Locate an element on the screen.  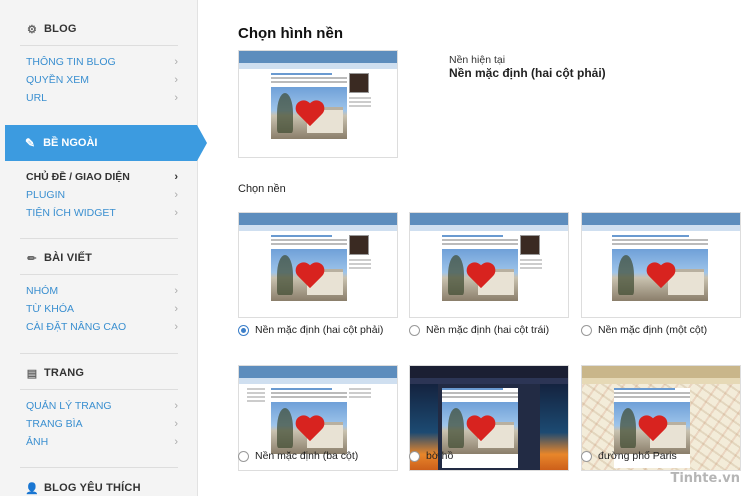
sidebar-item-plugin: PLUGIN › is located at coordinates (102, 195).